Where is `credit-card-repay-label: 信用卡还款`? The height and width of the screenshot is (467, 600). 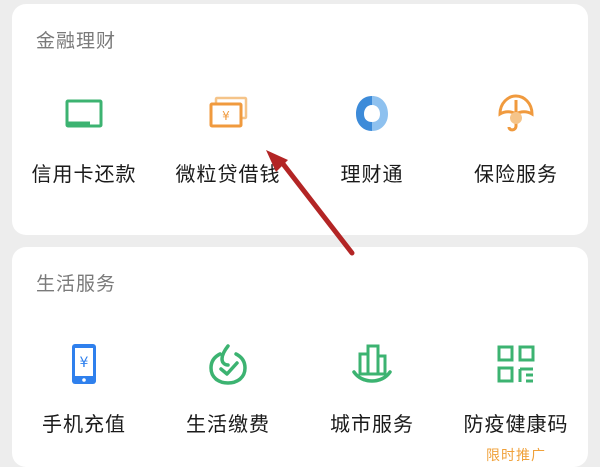
credit-card-repay-label: 信用卡还款 is located at coordinates (84, 174).